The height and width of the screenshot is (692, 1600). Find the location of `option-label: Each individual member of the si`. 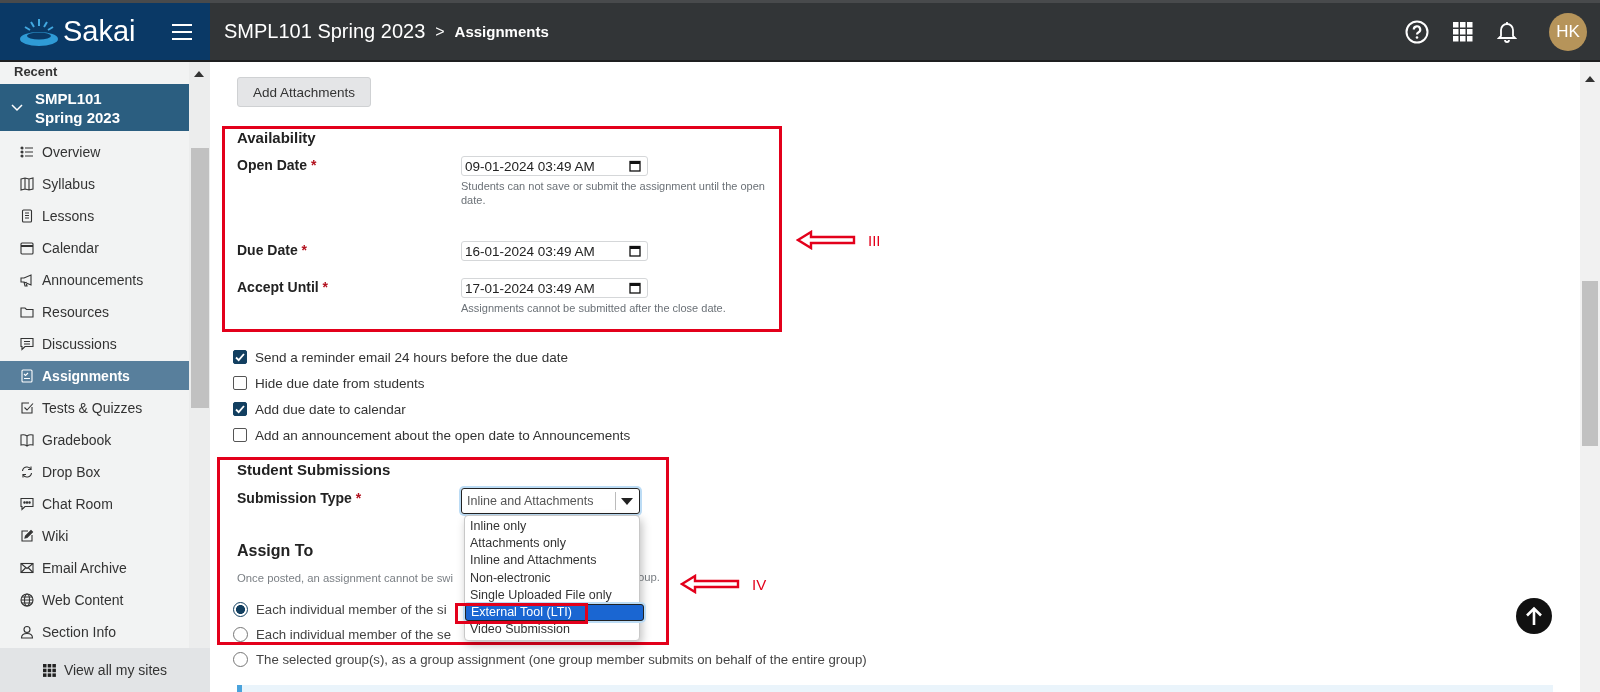

option-label: Each individual member of the si is located at coordinates (351, 609).